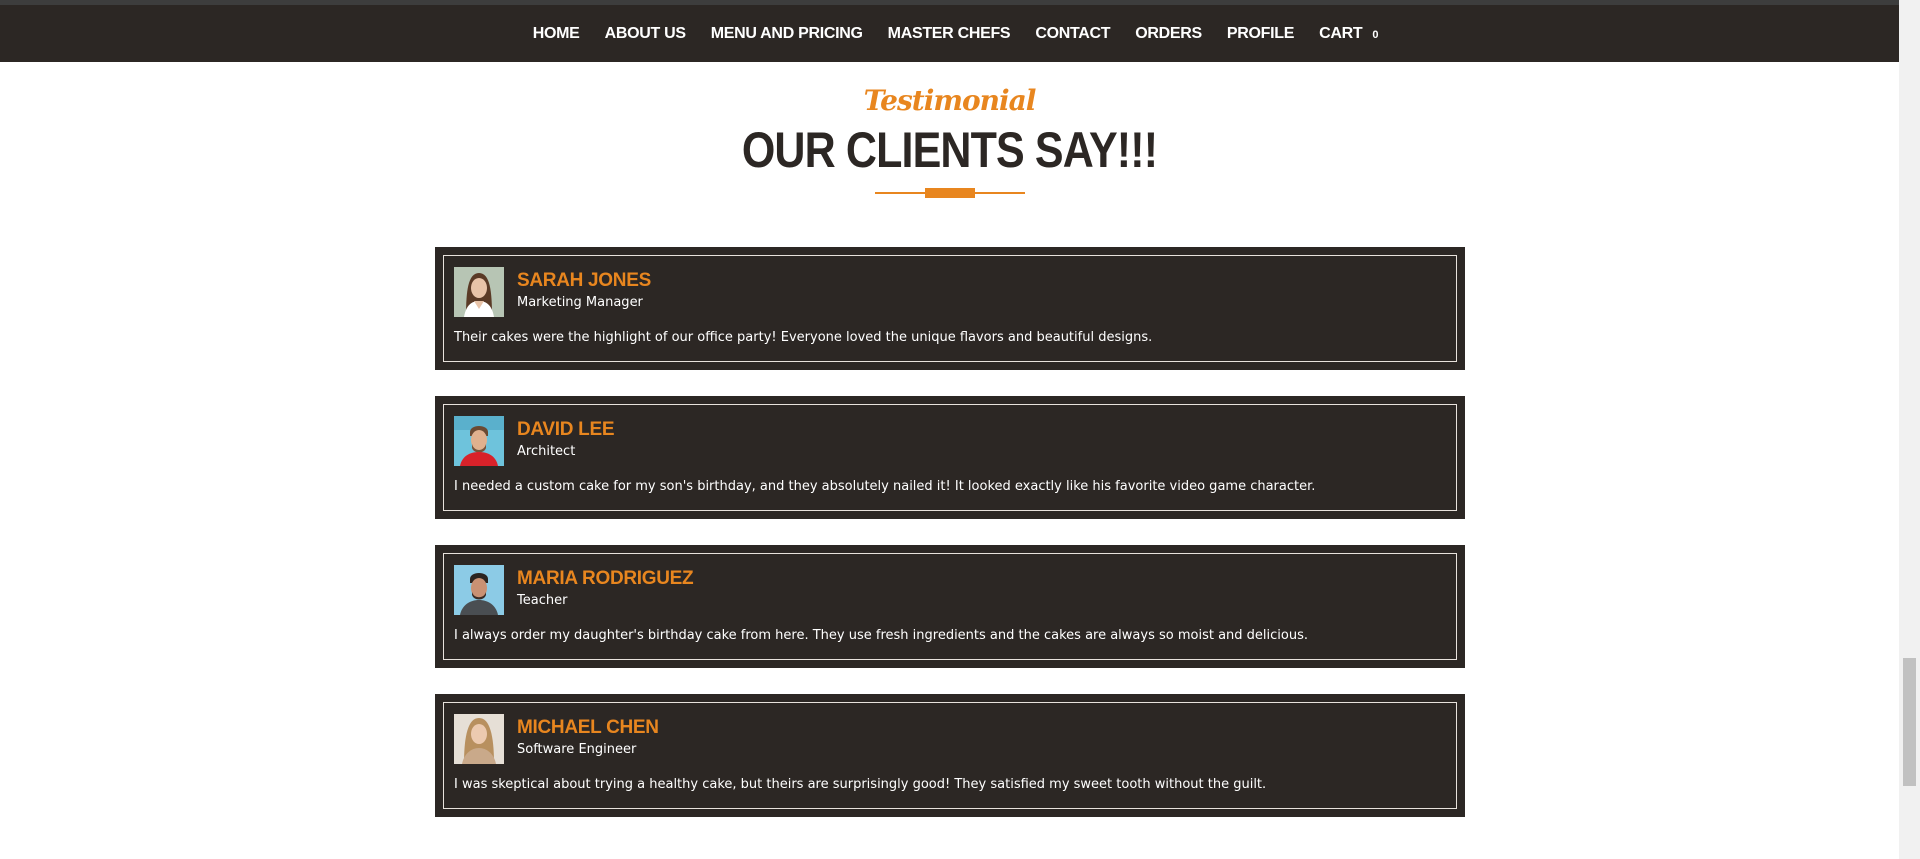  What do you see at coordinates (584, 280) in the screenshot?
I see `person-name: SARAH JONES` at bounding box center [584, 280].